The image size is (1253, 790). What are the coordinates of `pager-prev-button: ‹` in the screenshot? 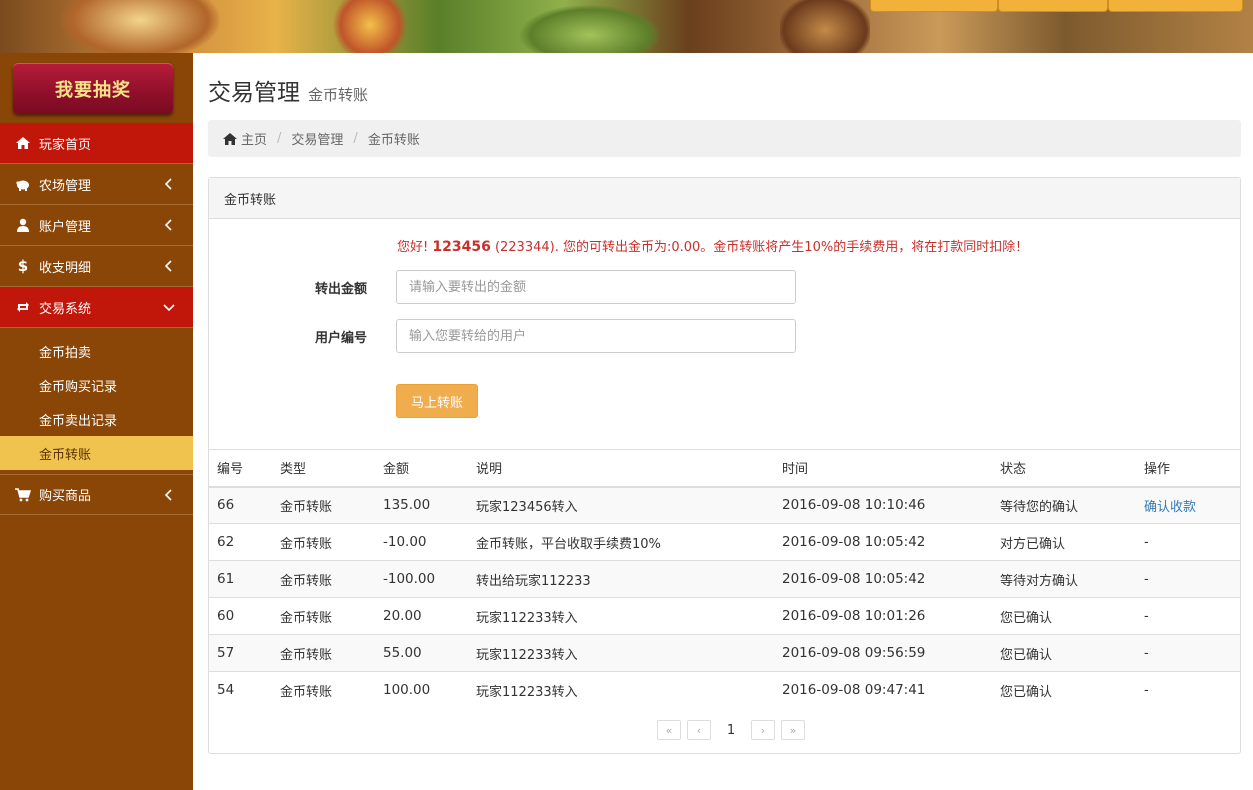 It's located at (699, 730).